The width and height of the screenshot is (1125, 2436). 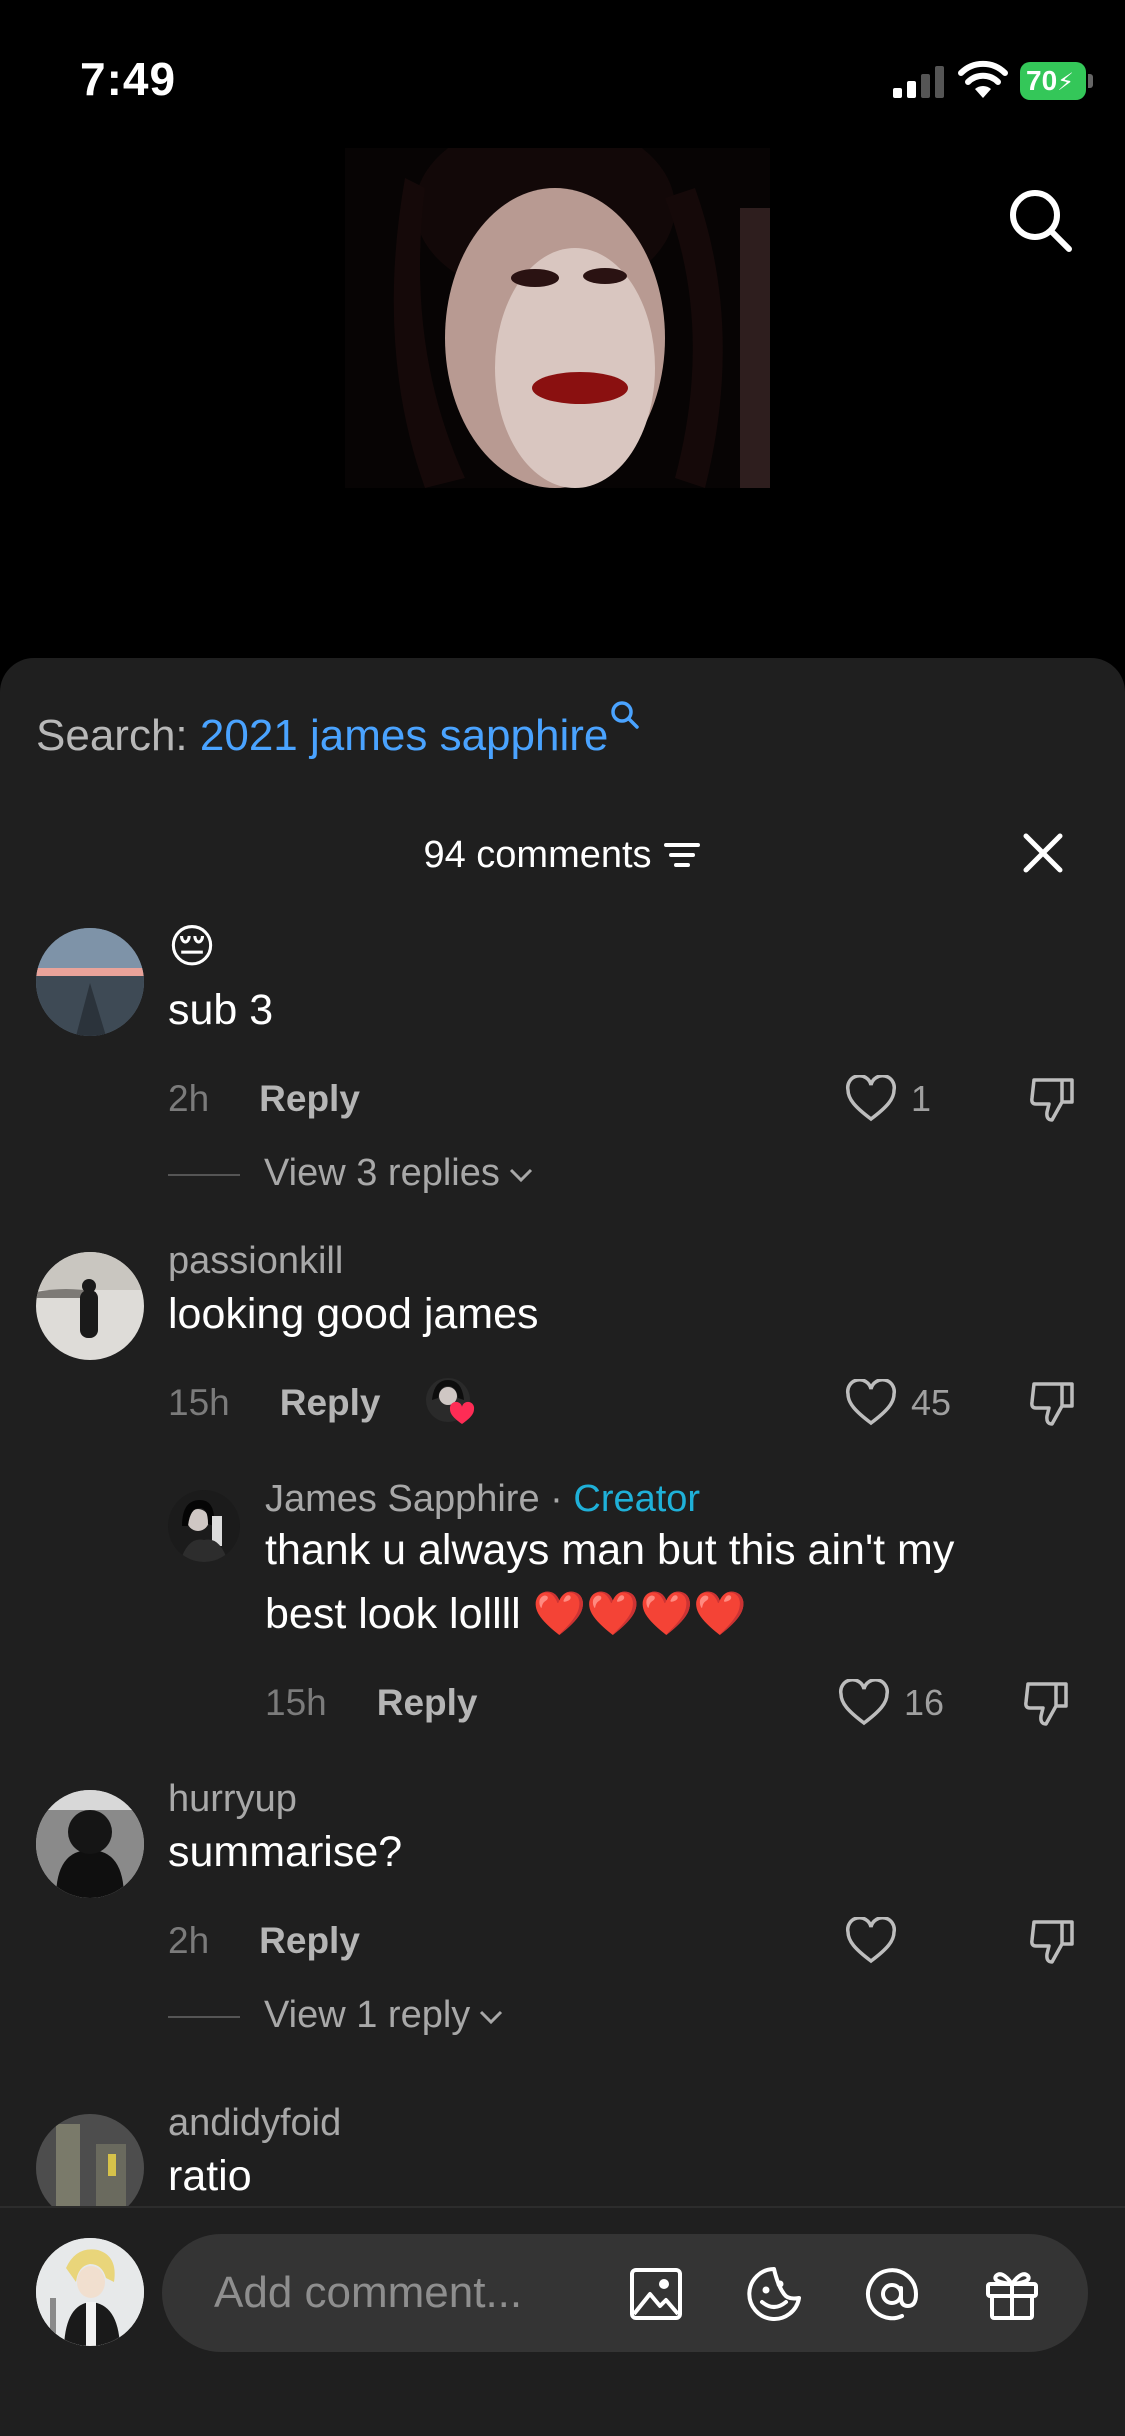 What do you see at coordinates (918, 82) in the screenshot?
I see `cellular-signal-icon` at bounding box center [918, 82].